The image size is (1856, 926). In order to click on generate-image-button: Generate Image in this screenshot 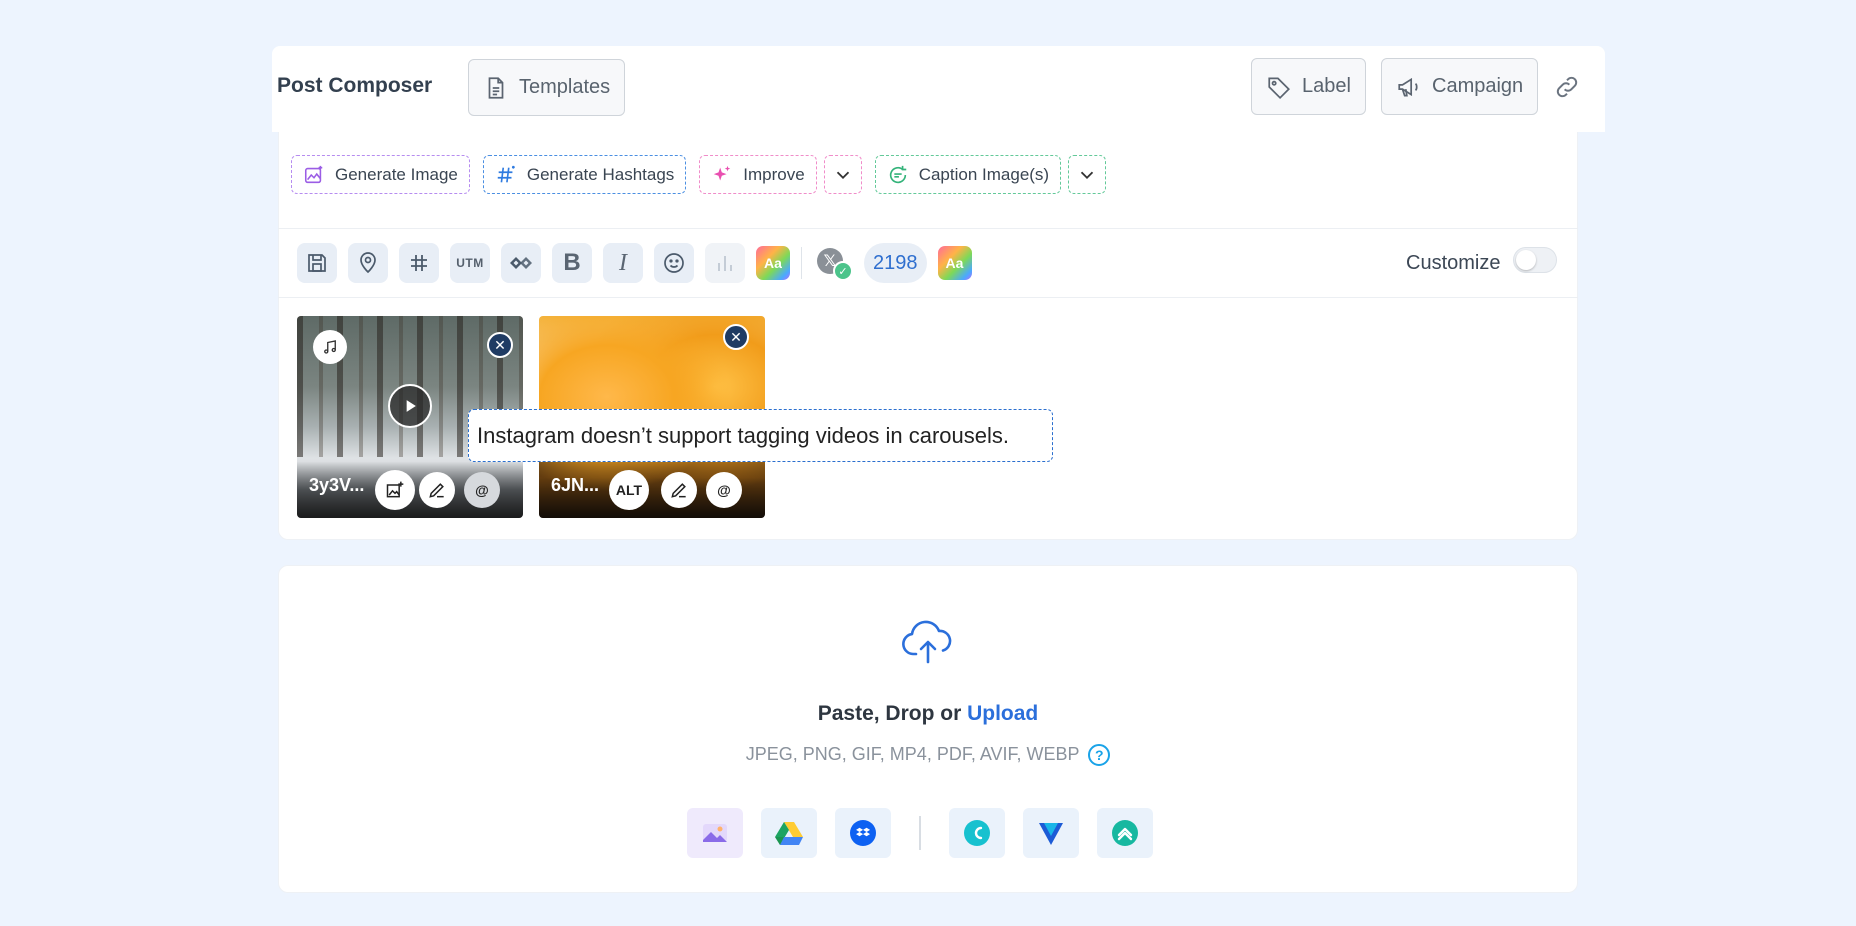, I will do `click(380, 174)`.